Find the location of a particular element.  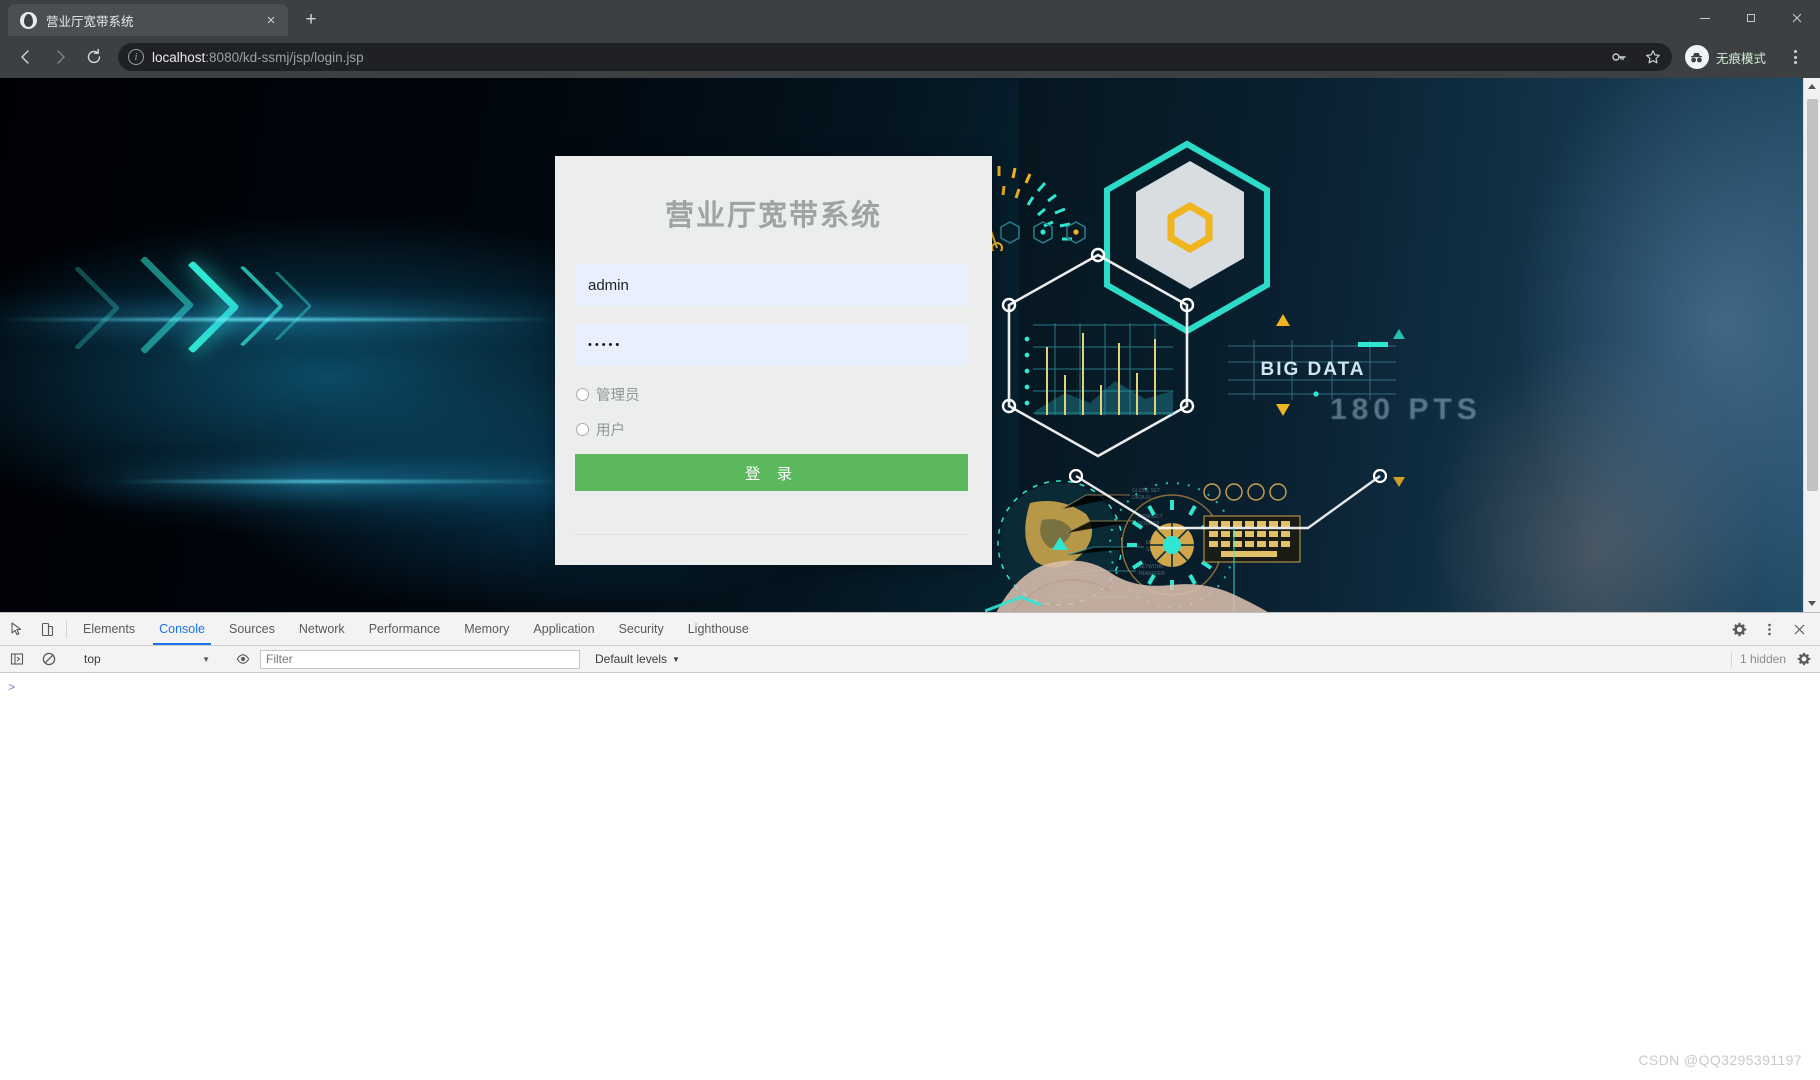

url-text: localhost:8080/kd-ssmj/jsp/login.jsp is located at coordinates (875, 57).